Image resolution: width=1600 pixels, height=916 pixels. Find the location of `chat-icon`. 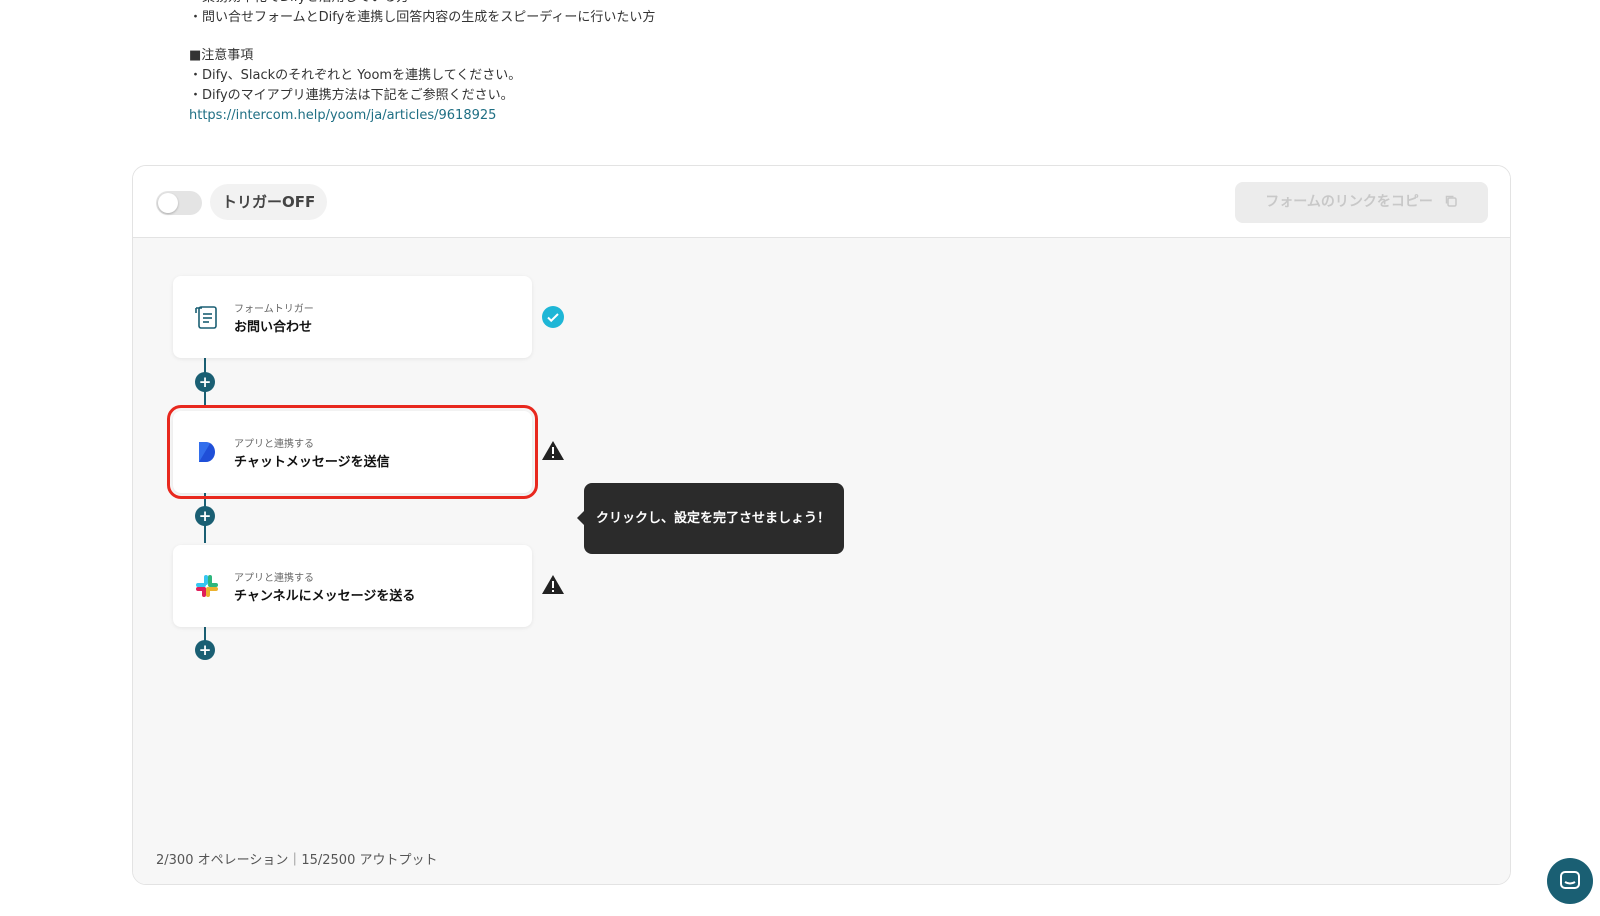

chat-icon is located at coordinates (1570, 880).